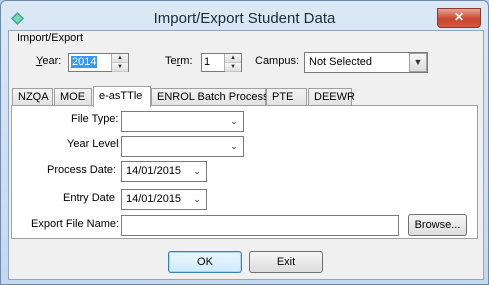 The width and height of the screenshot is (489, 285). I want to click on entry-date-picker: 14/01/2015 ⌄, so click(164, 199).